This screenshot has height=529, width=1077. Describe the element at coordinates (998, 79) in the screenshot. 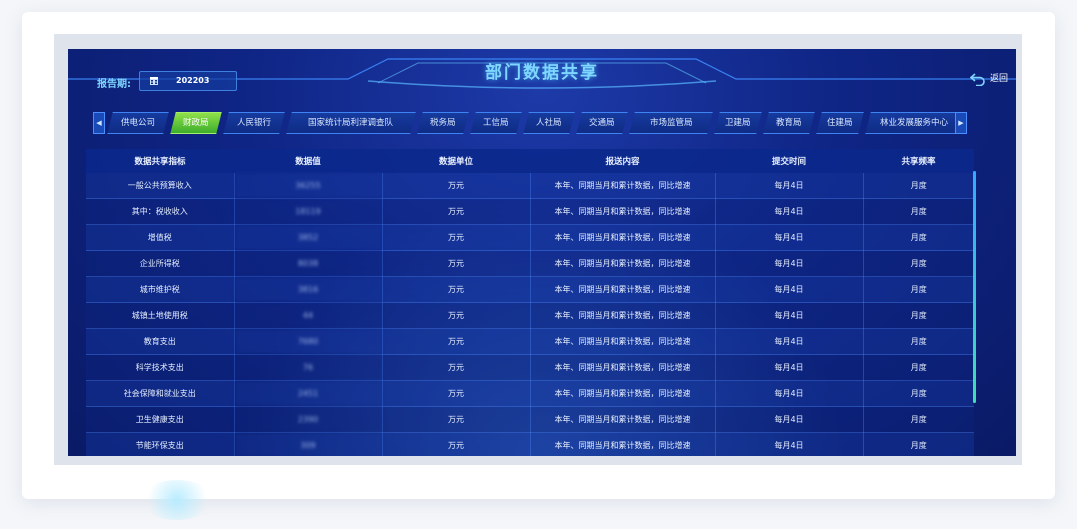

I see `back-label: 返回` at that location.